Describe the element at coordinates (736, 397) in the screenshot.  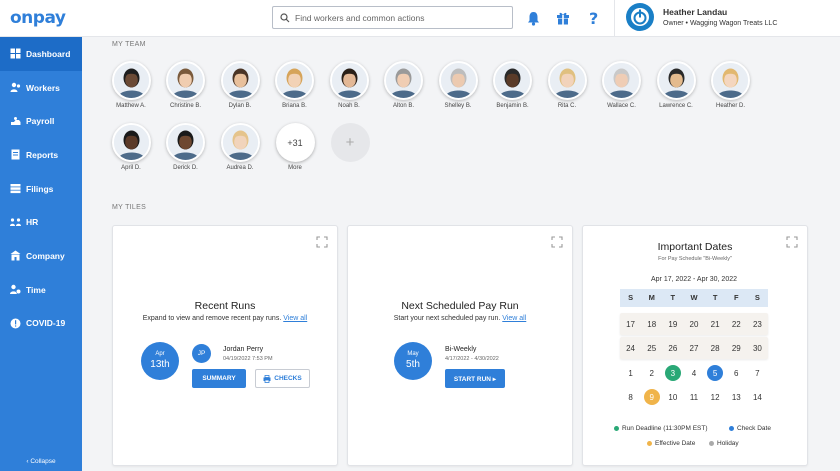
I see `calendar-day: 13` at that location.